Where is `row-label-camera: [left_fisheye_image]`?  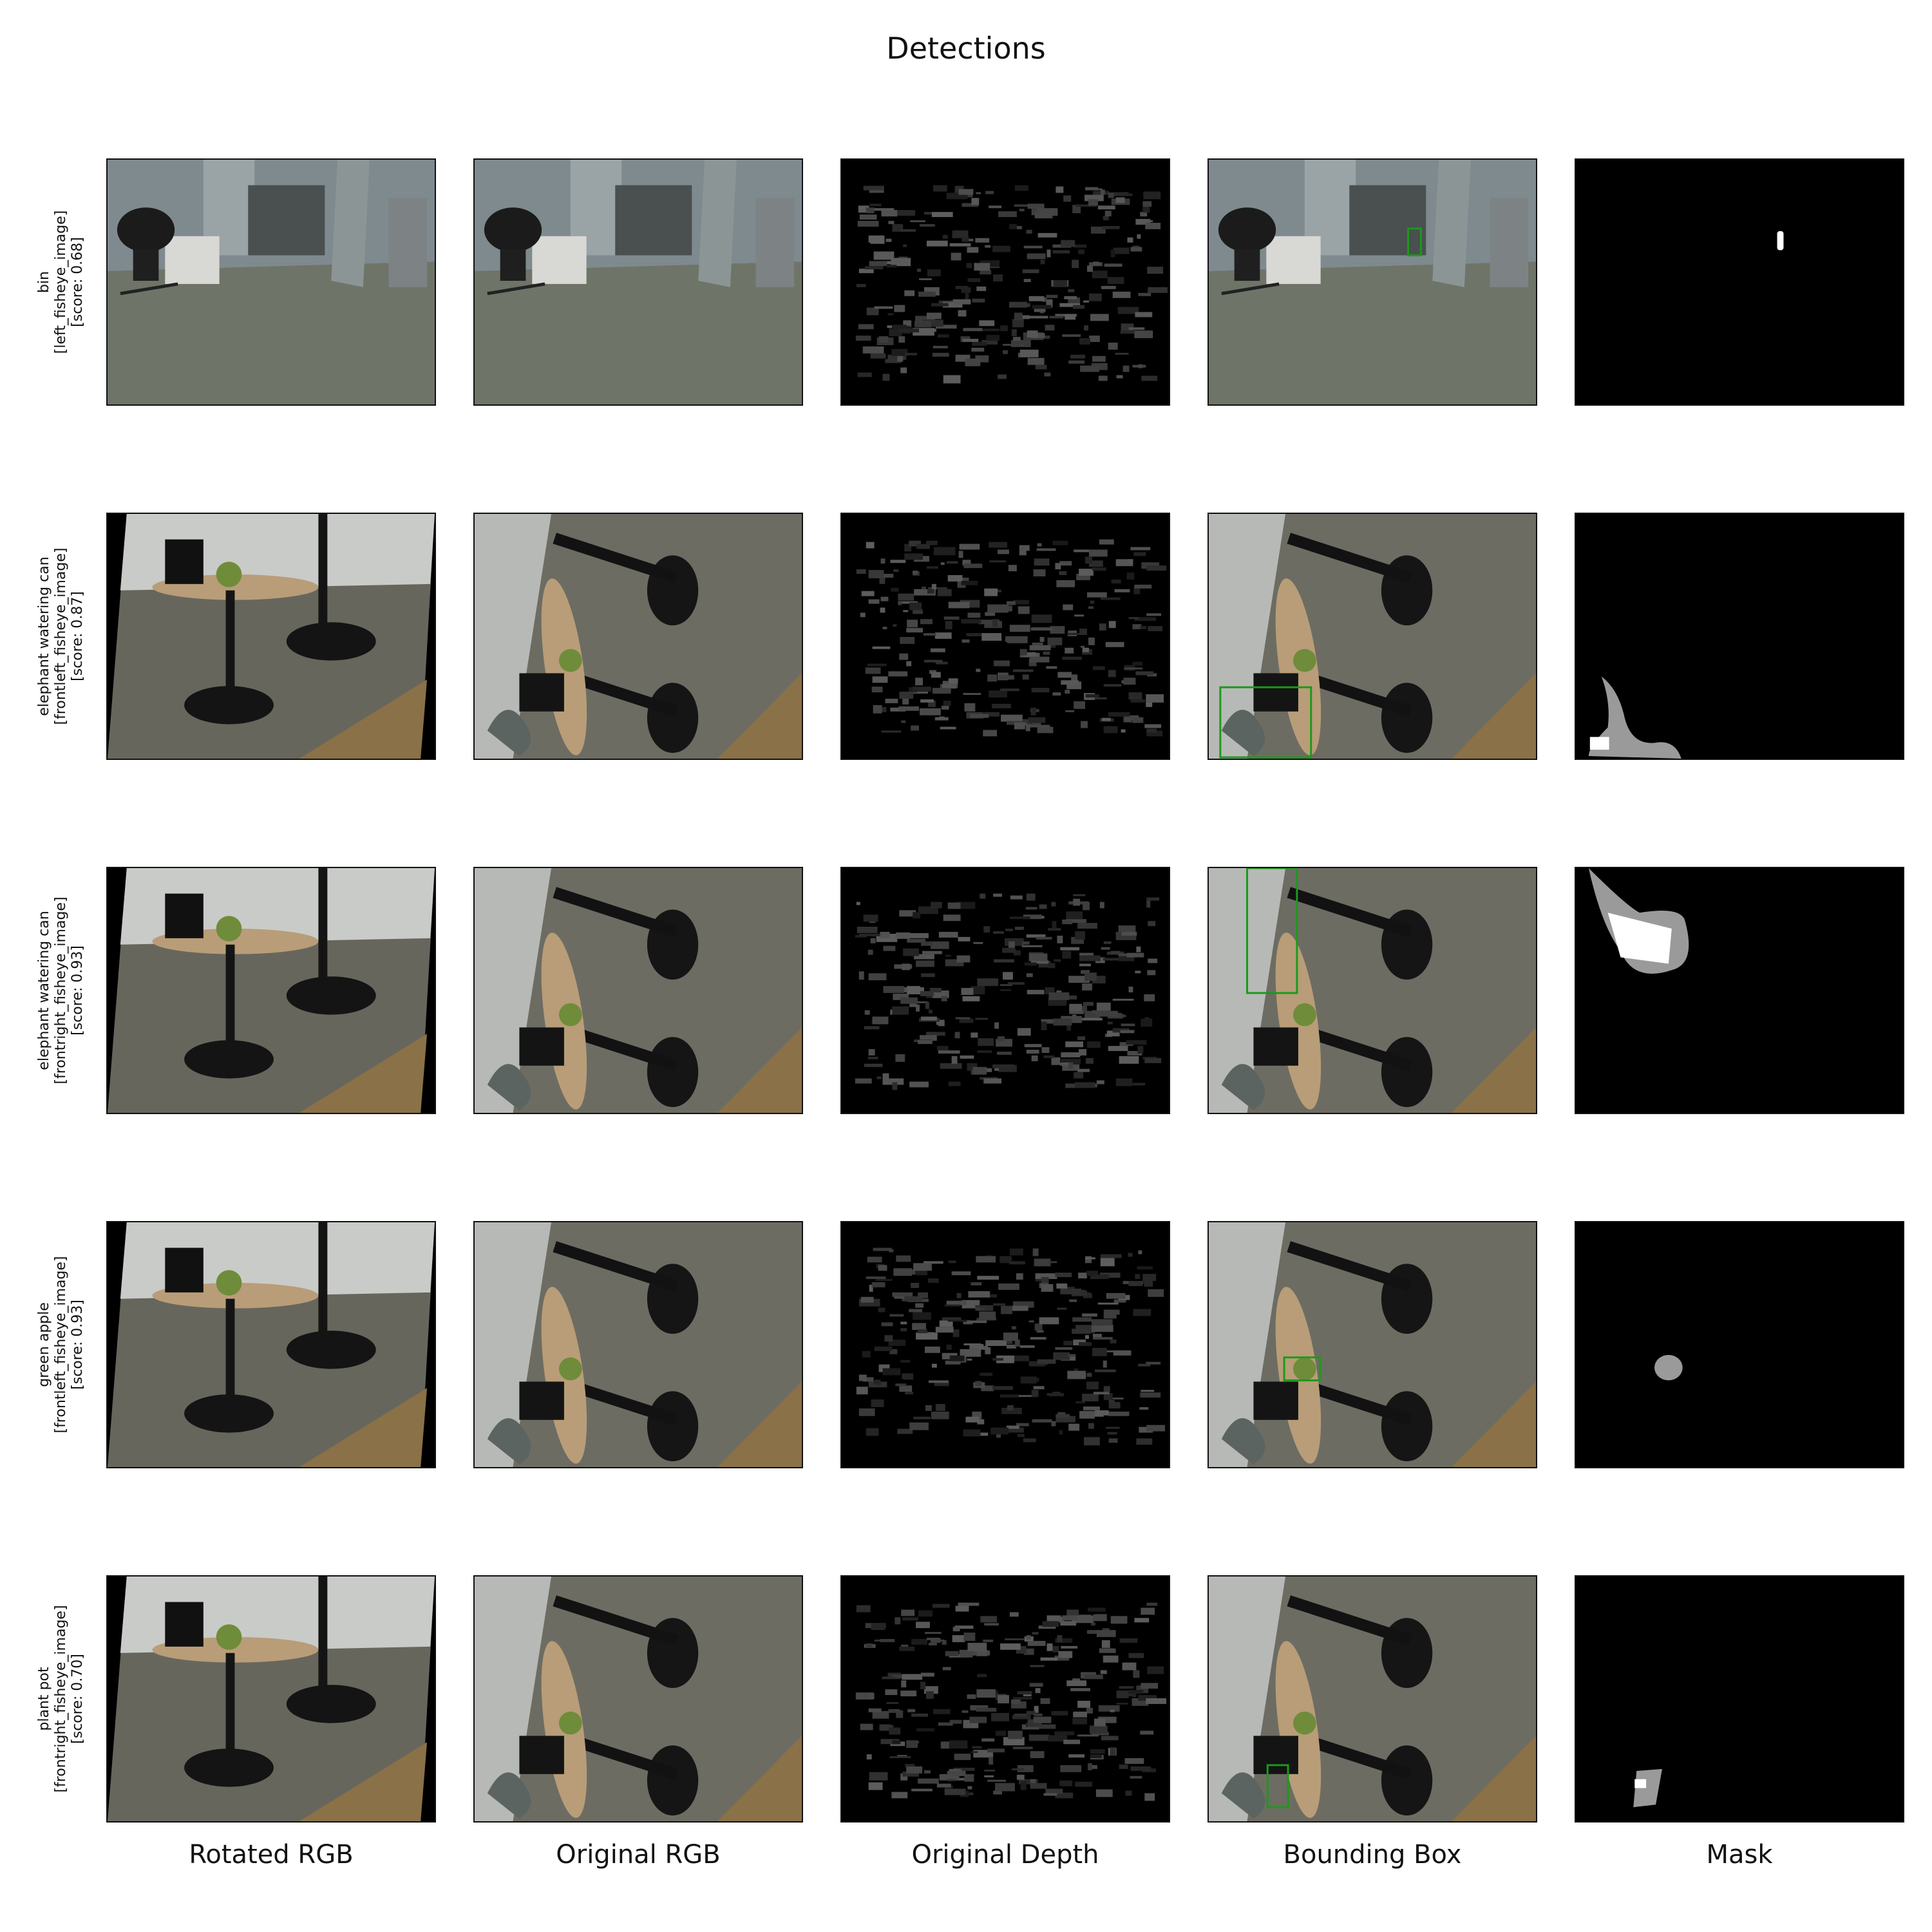 row-label-camera: [left_fisheye_image] is located at coordinates (61, 282).